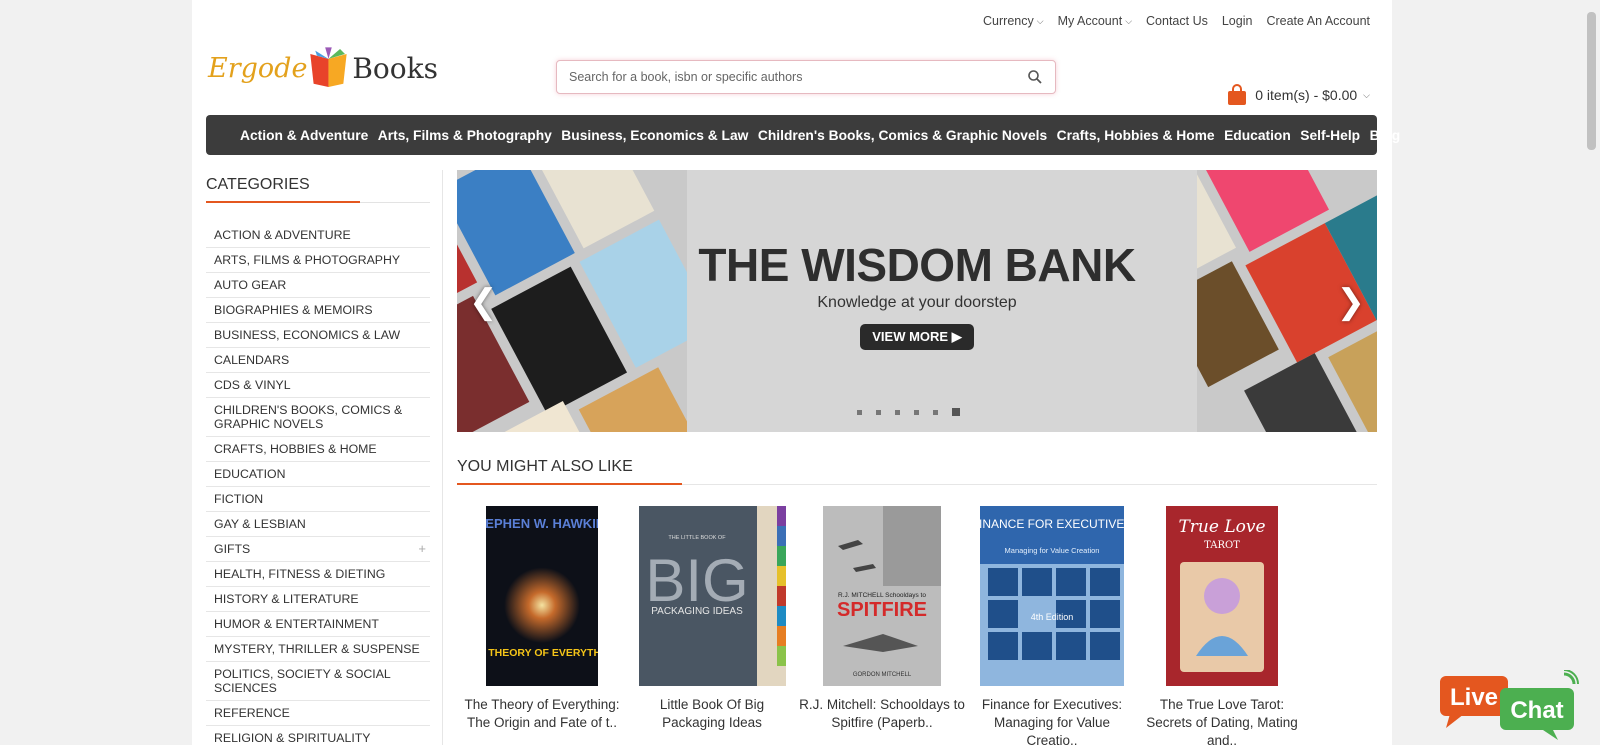 Image resolution: width=1600 pixels, height=745 pixels. I want to click on create-account-link: Create An Account, so click(1318, 21).